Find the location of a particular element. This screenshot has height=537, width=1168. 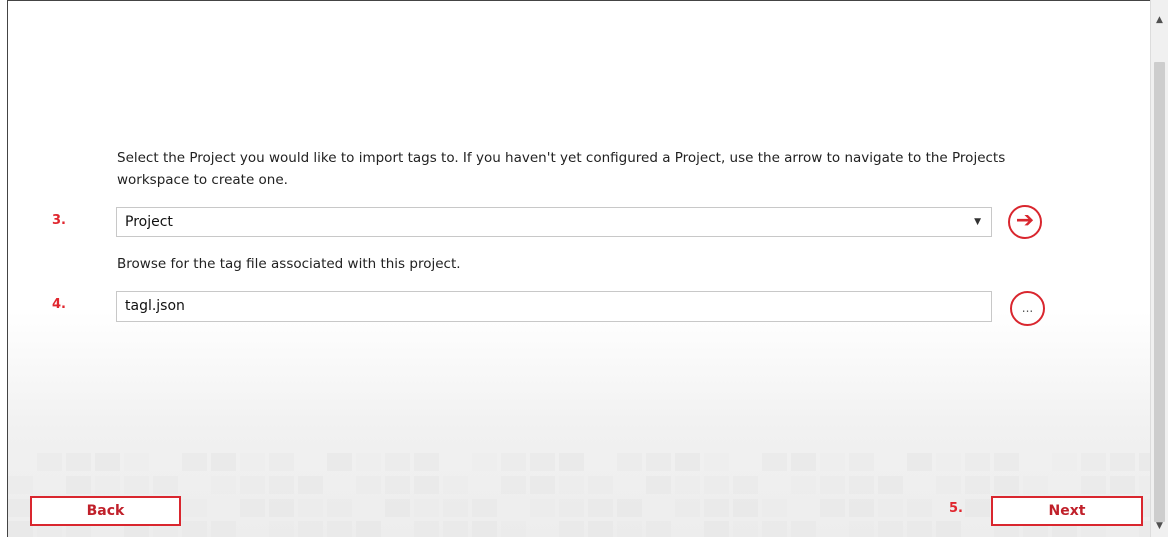

scroll-up-icon: ▲ is located at coordinates (1159, 20).